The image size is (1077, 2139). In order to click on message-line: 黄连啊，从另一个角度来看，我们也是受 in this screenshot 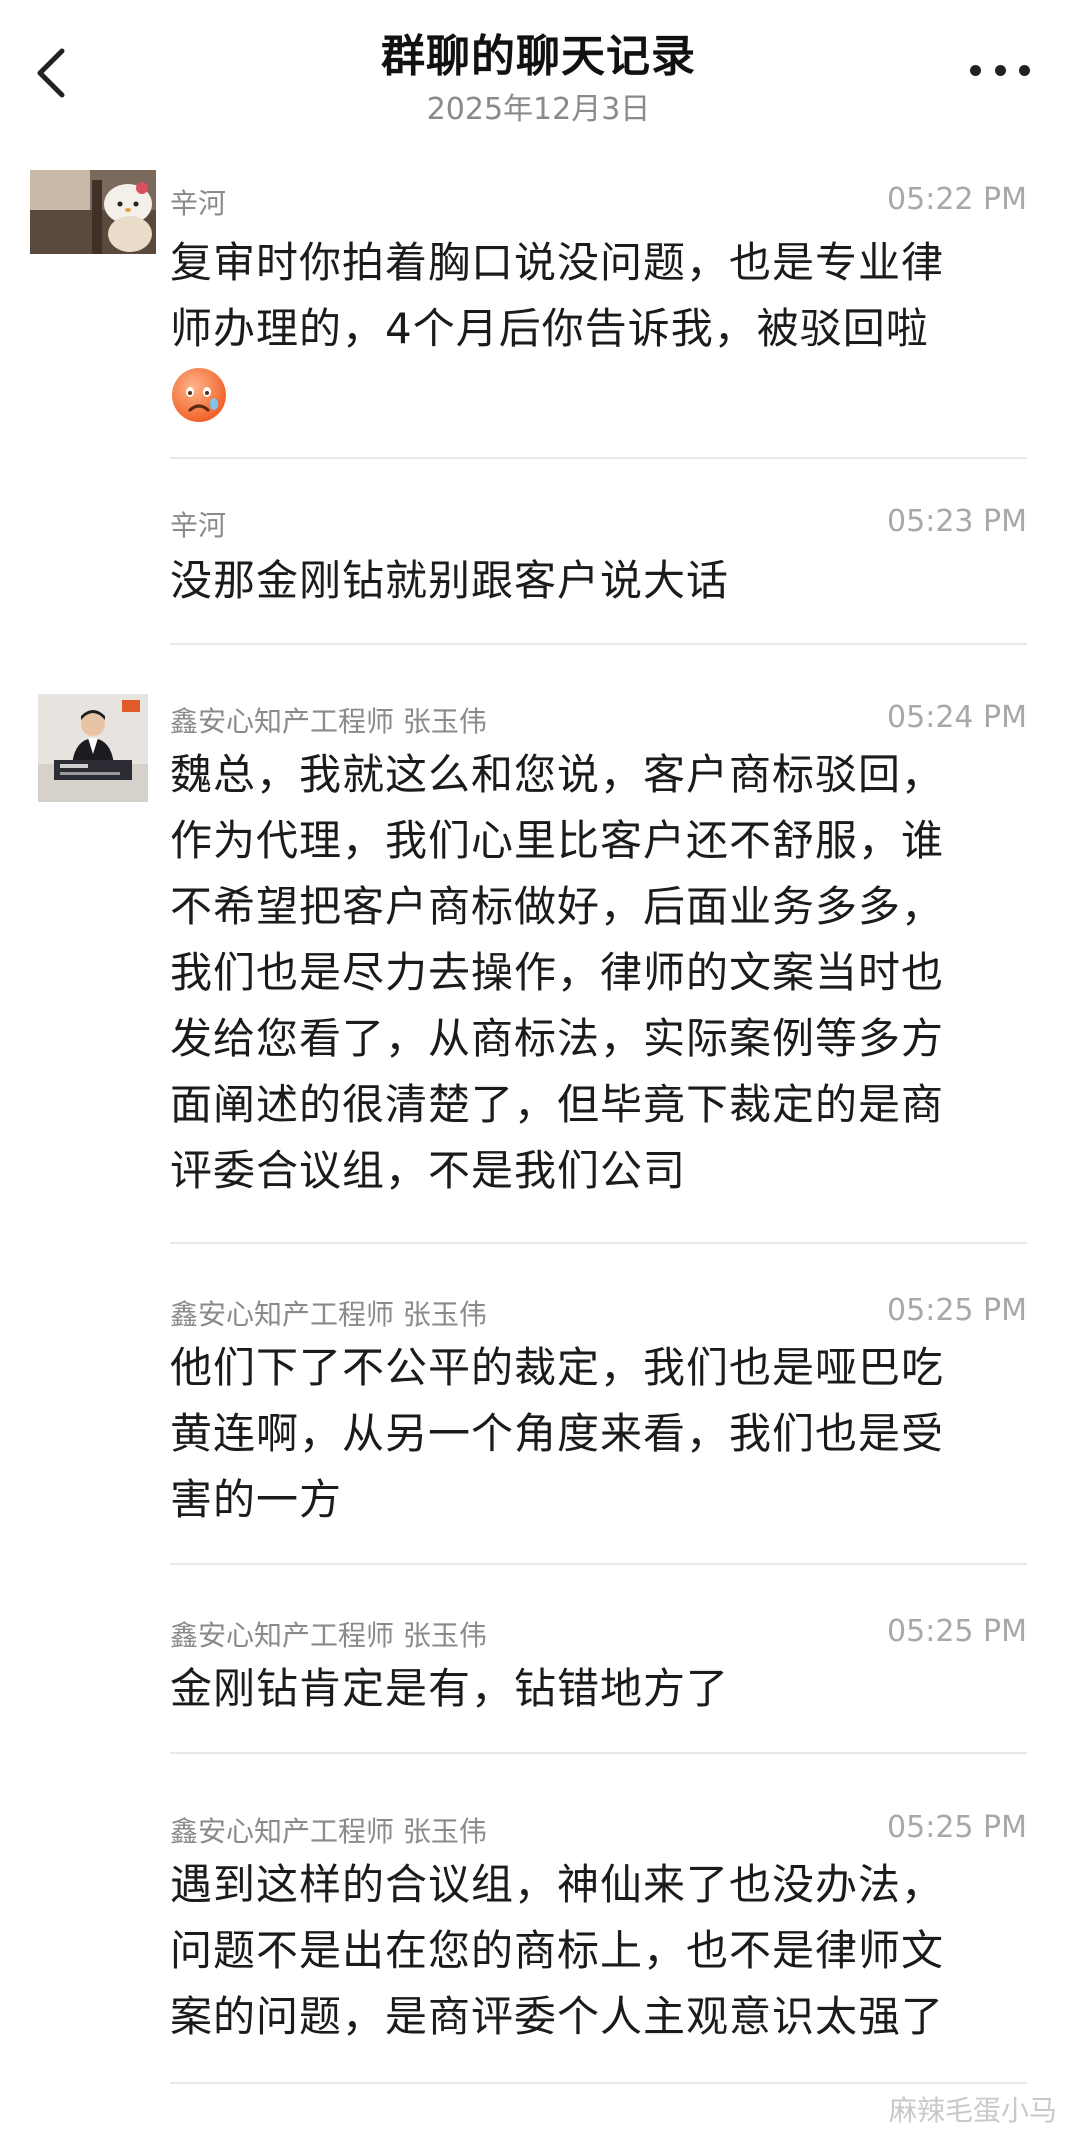, I will do `click(557, 1433)`.